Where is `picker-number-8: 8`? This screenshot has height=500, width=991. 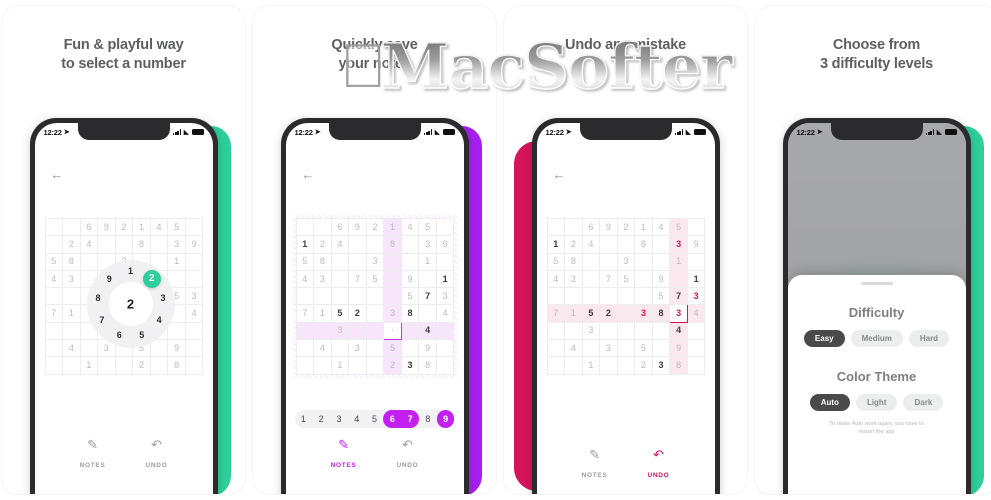
picker-number-8: 8 is located at coordinates (98, 298).